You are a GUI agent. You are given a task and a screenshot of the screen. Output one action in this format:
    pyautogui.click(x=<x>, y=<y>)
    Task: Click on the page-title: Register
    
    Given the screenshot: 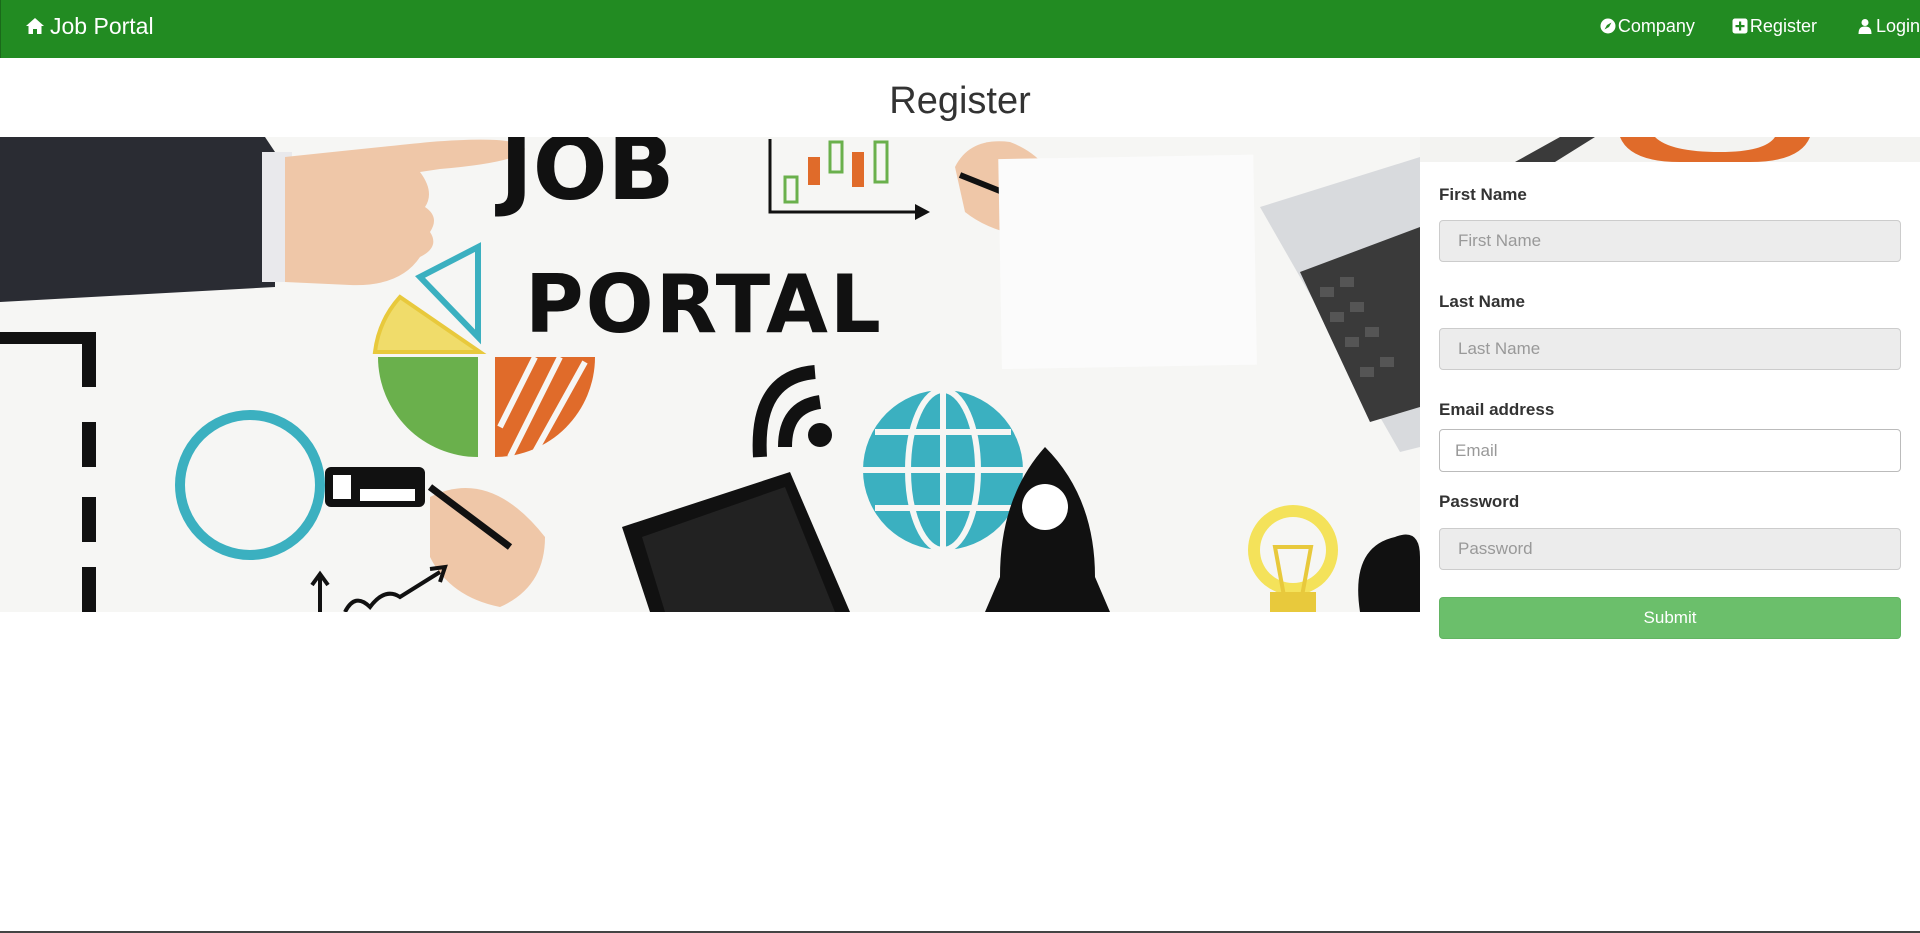 What is the action you would take?
    pyautogui.click(x=960, y=101)
    